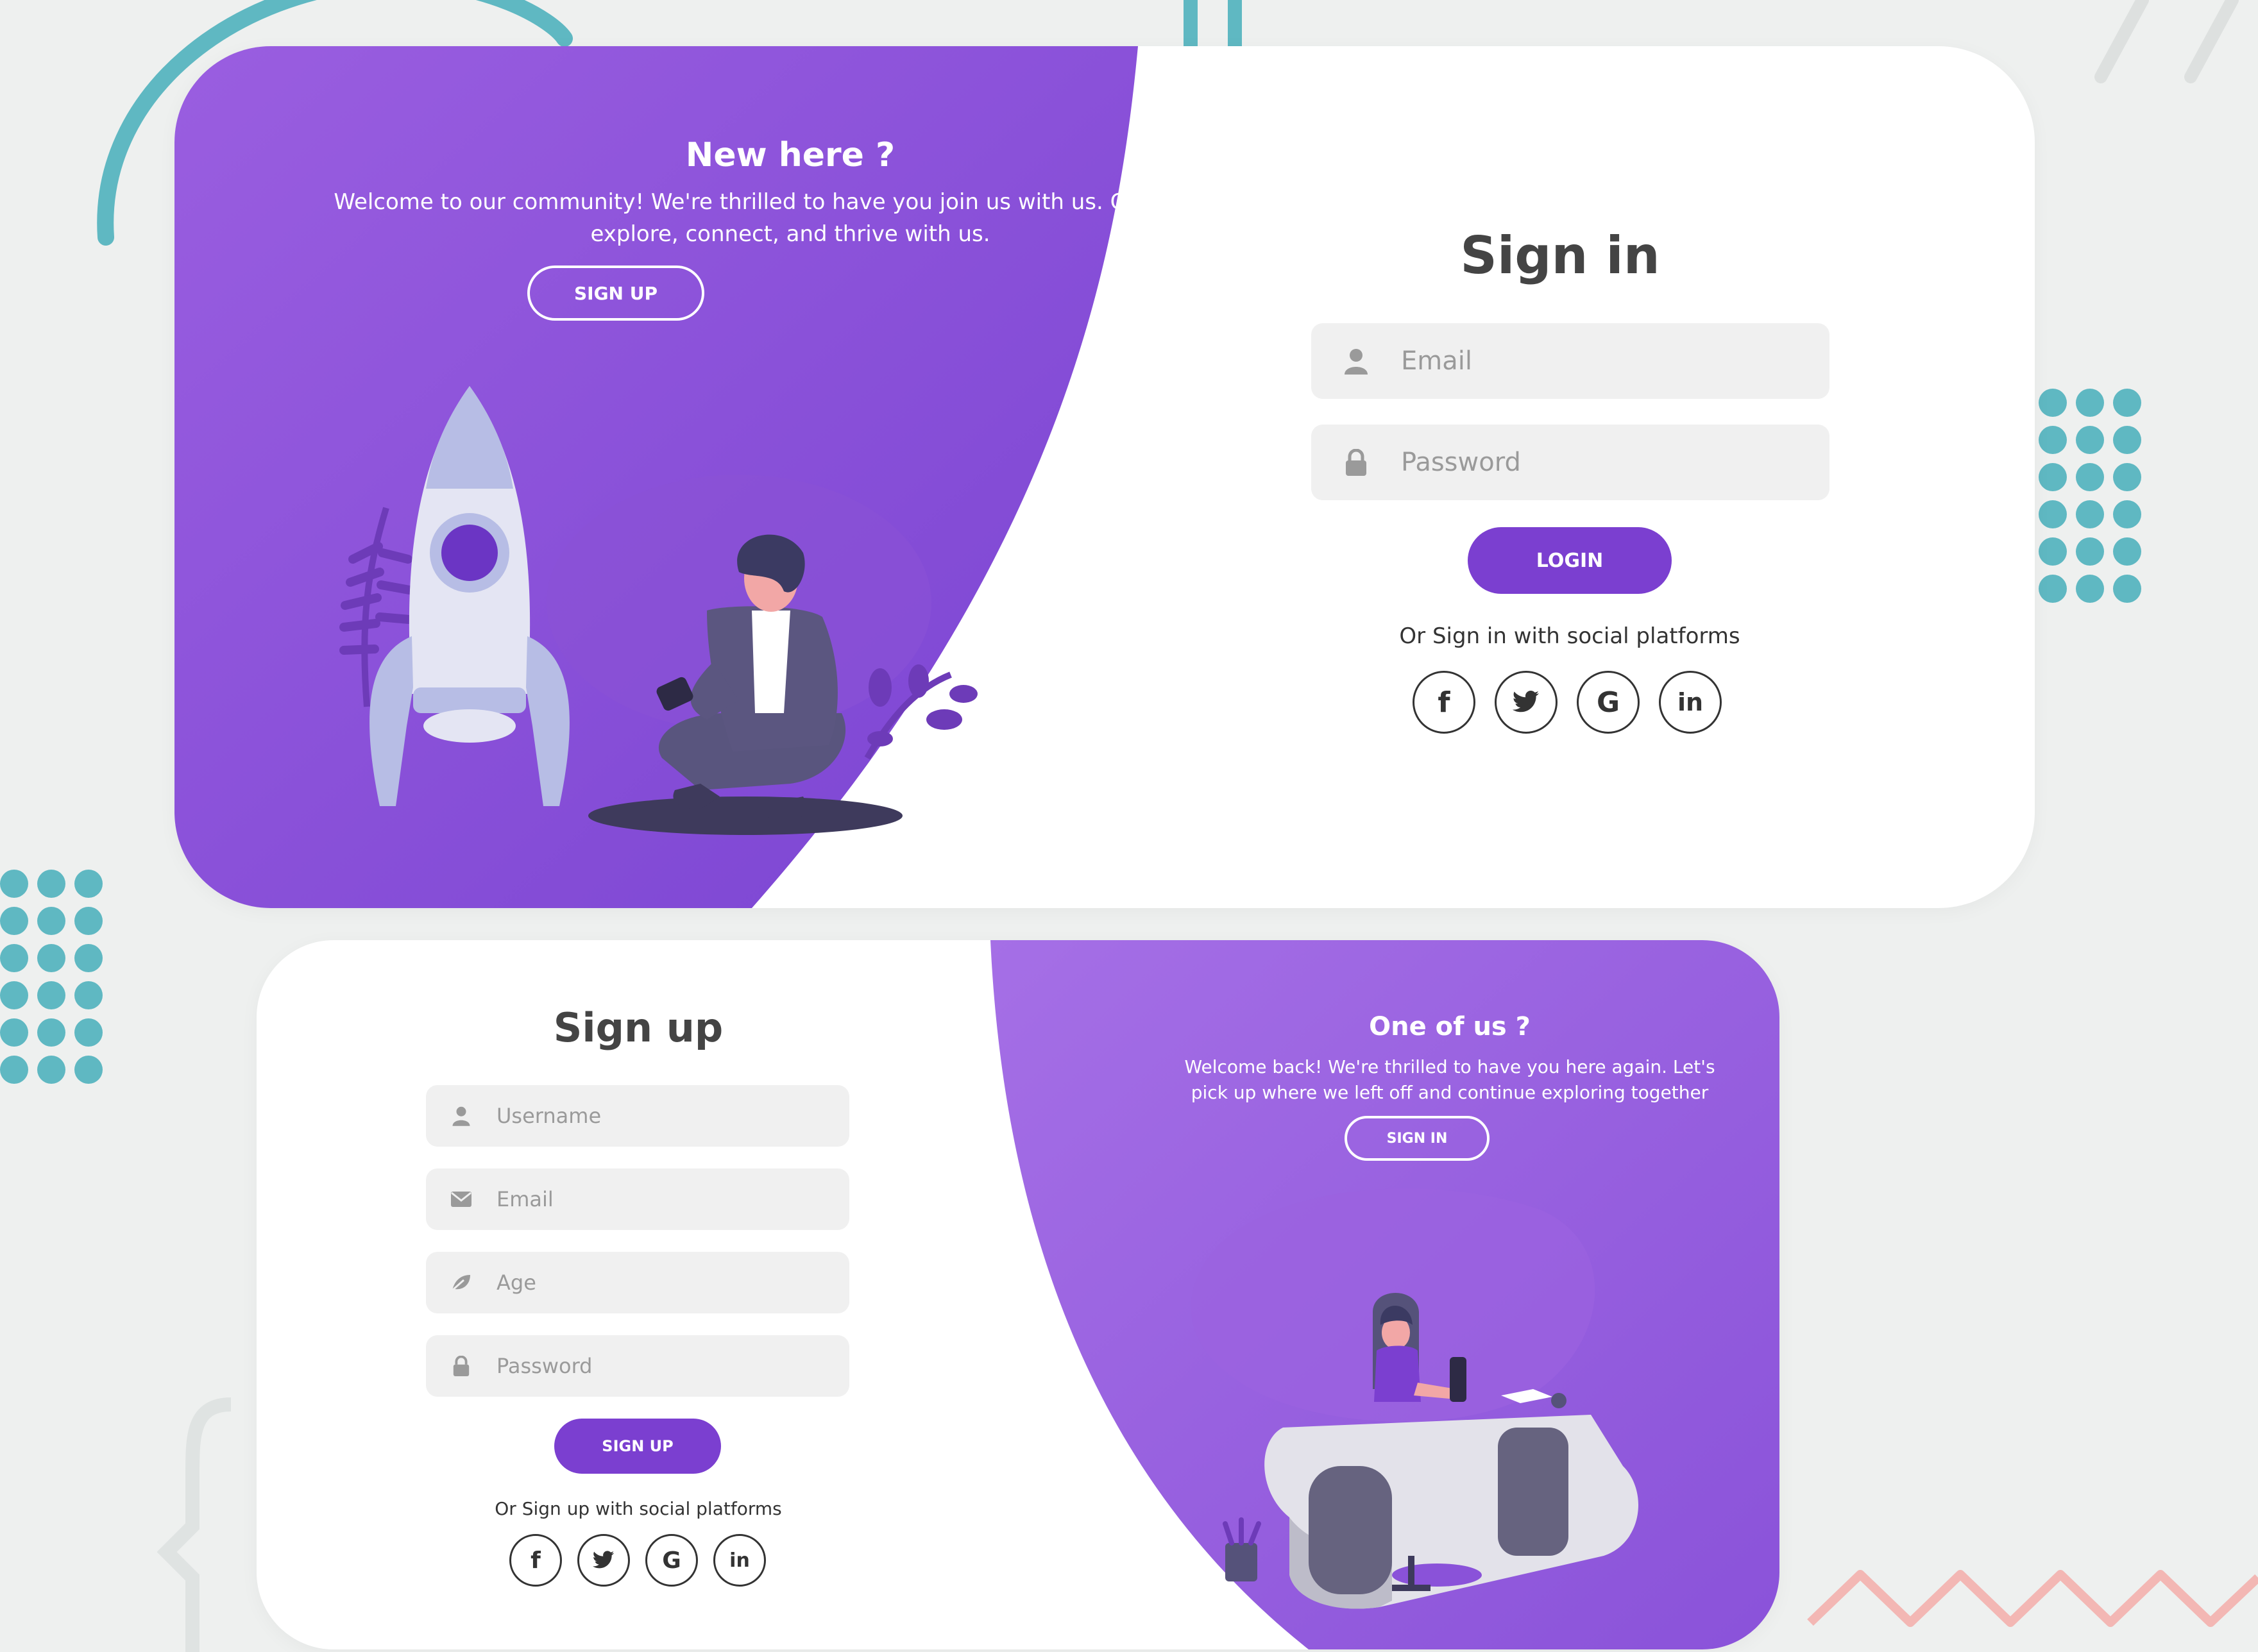  What do you see at coordinates (51, 977) in the screenshot?
I see `decoration-dots-left` at bounding box center [51, 977].